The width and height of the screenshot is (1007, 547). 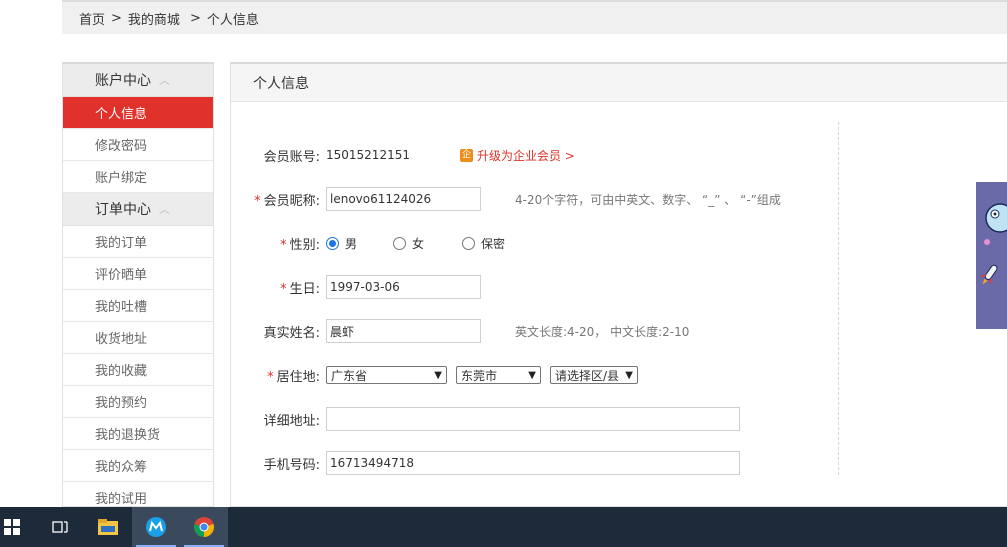 I want to click on realname-input, so click(x=403, y=331).